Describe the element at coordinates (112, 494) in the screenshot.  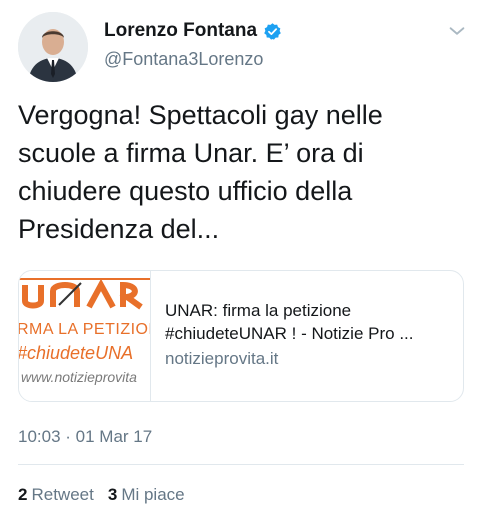
I see `likes-count: 3` at that location.